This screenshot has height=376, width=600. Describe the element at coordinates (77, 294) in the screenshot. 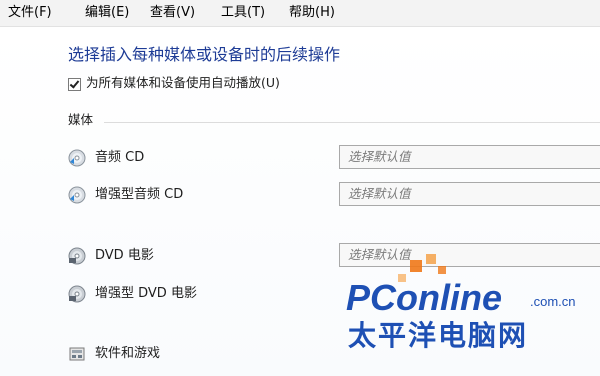

I see `enhanced-dvd-movie-icon` at that location.